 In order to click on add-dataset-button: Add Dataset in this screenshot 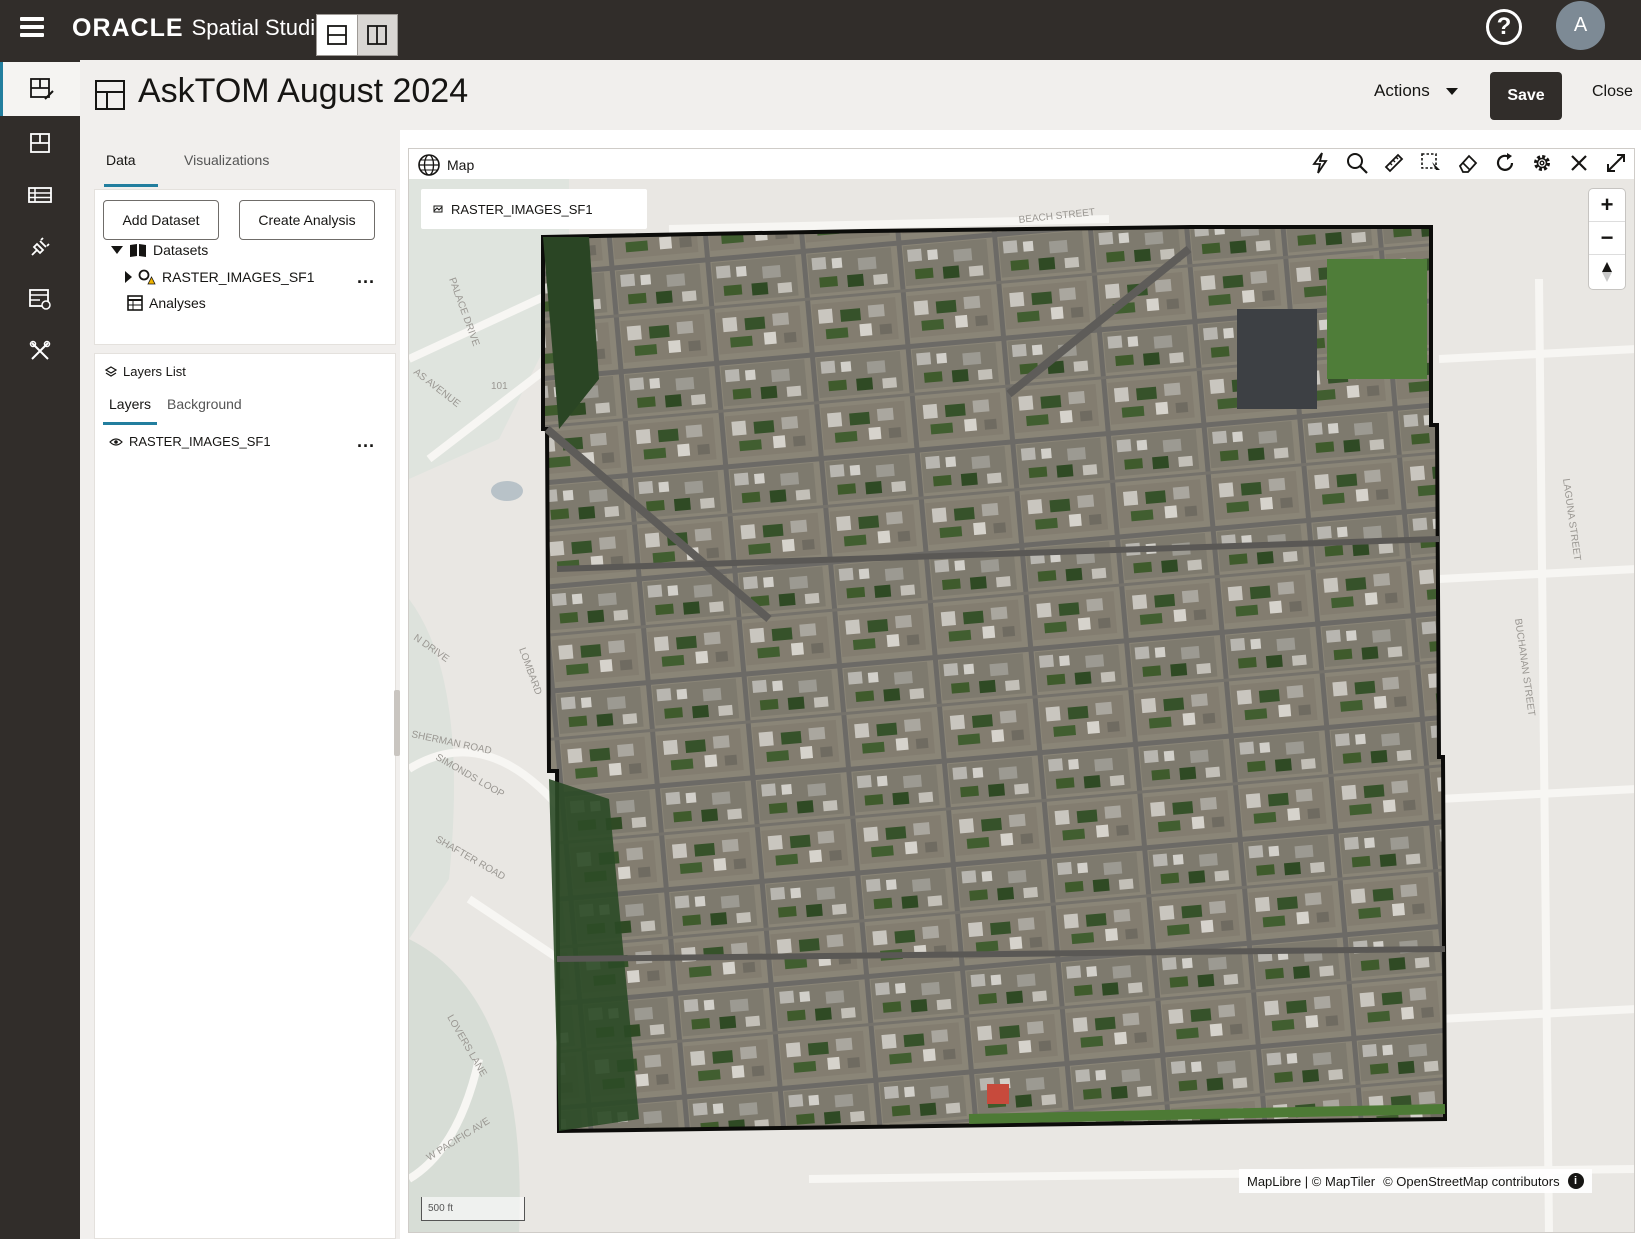, I will do `click(161, 220)`.